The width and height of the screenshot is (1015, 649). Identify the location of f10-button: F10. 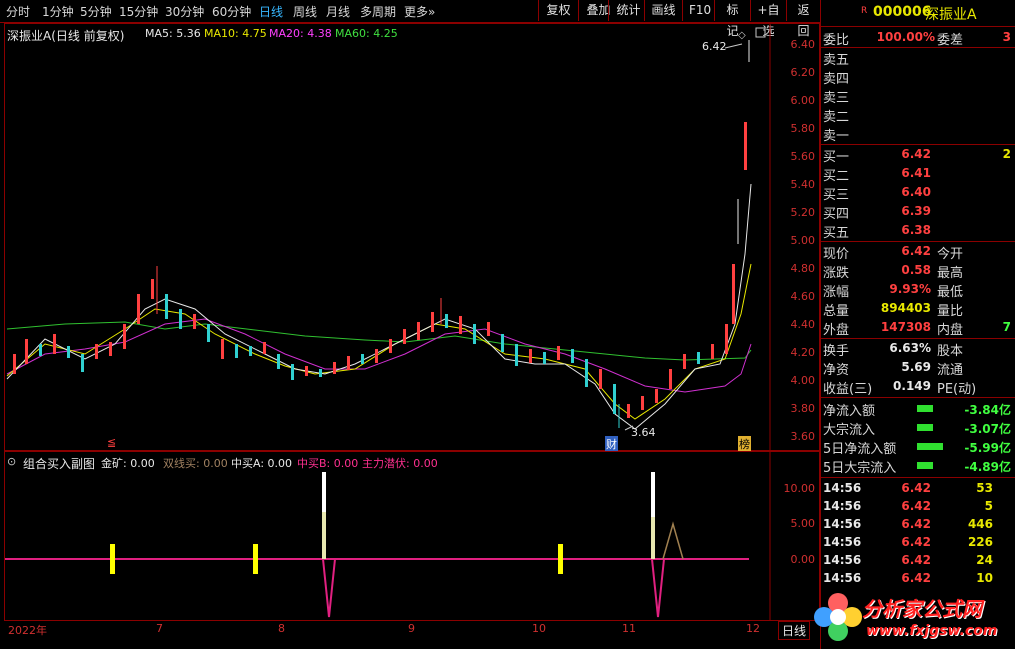
(698, 10).